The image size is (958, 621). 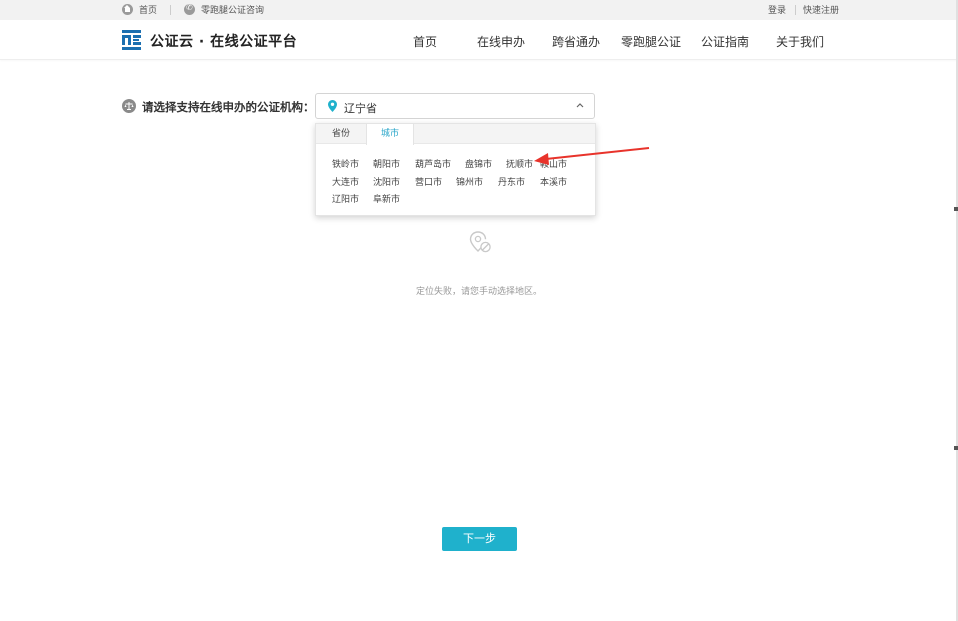 I want to click on nav-item-zero-errand: 零跑腿公证, so click(x=651, y=41).